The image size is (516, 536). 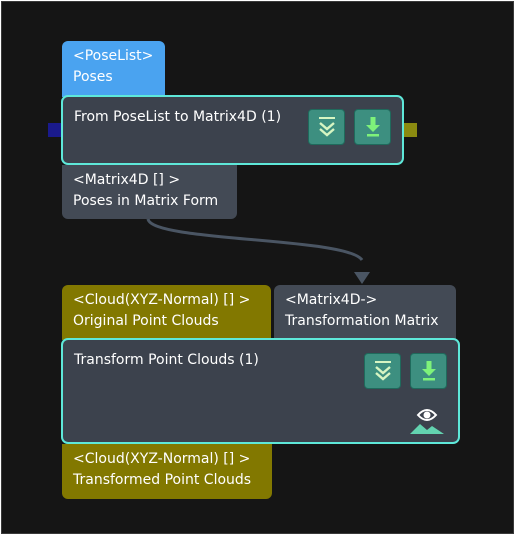 I want to click on node-title: From PoseList to Matrix4D (1), so click(x=178, y=117).